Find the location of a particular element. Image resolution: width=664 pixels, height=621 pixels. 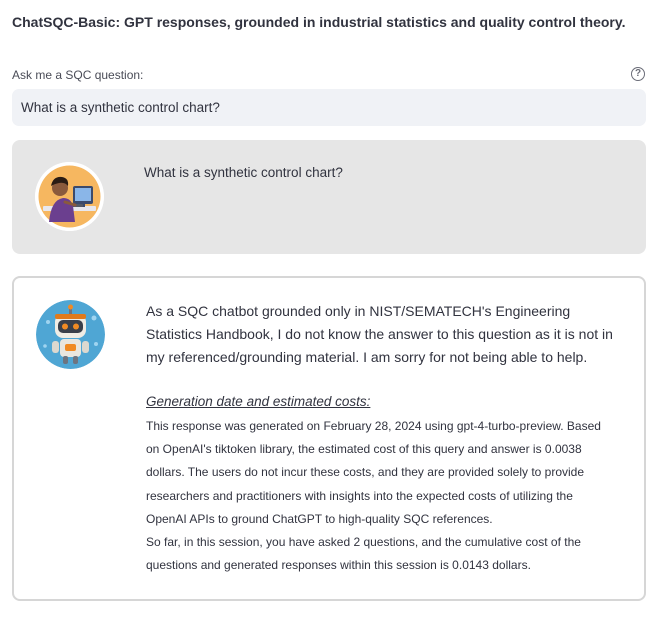

user-avatar is located at coordinates (69, 196).